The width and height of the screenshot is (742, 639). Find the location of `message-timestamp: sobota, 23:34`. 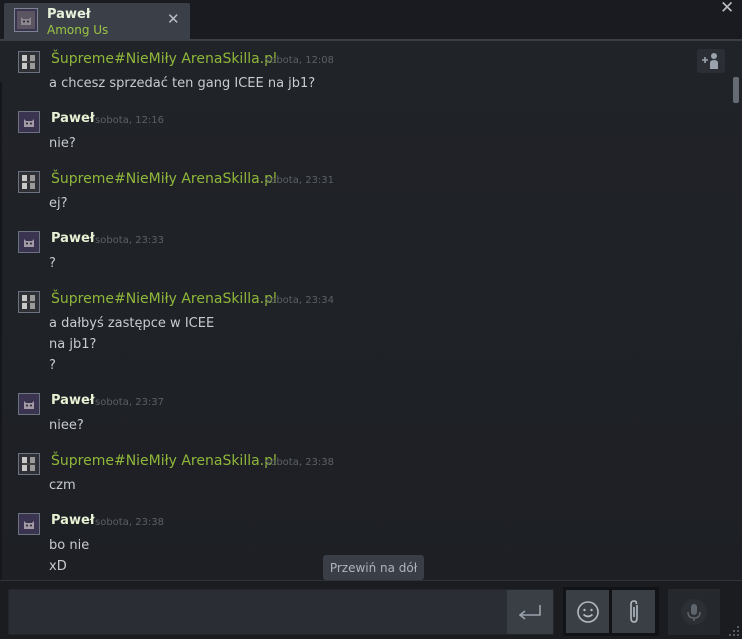

message-timestamp: sobota, 23:34 is located at coordinates (300, 300).